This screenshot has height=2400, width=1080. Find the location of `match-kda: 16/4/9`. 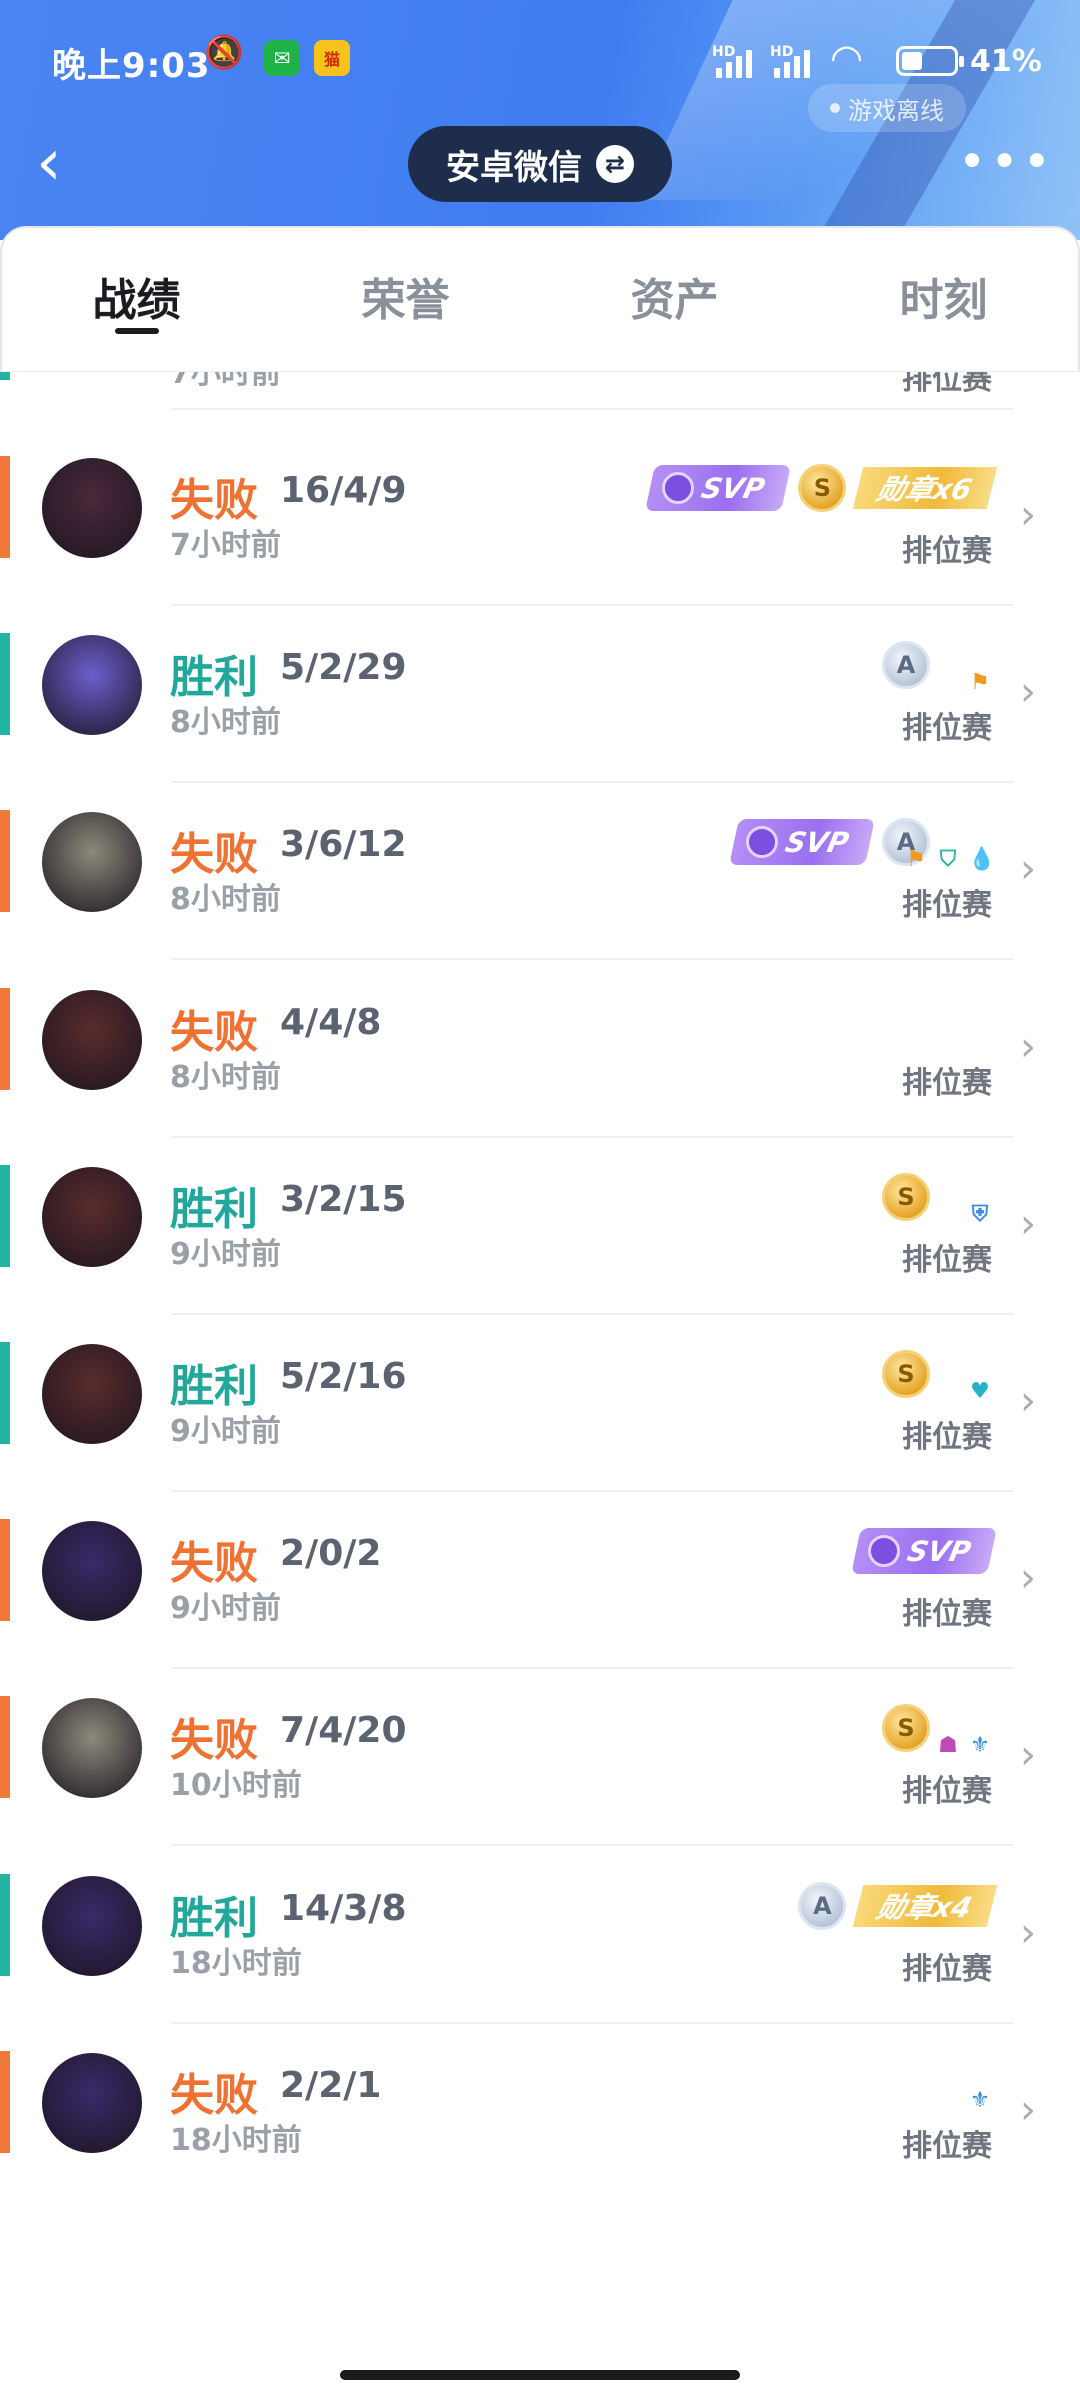

match-kda: 16/4/9 is located at coordinates (343, 490).